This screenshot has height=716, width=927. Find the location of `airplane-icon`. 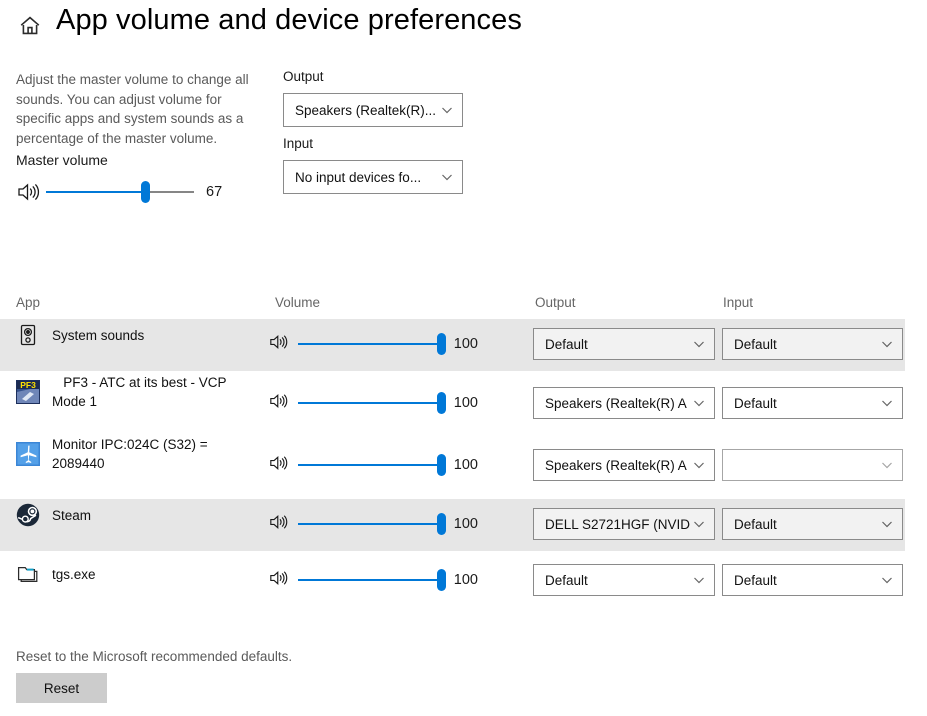

airplane-icon is located at coordinates (28, 454).